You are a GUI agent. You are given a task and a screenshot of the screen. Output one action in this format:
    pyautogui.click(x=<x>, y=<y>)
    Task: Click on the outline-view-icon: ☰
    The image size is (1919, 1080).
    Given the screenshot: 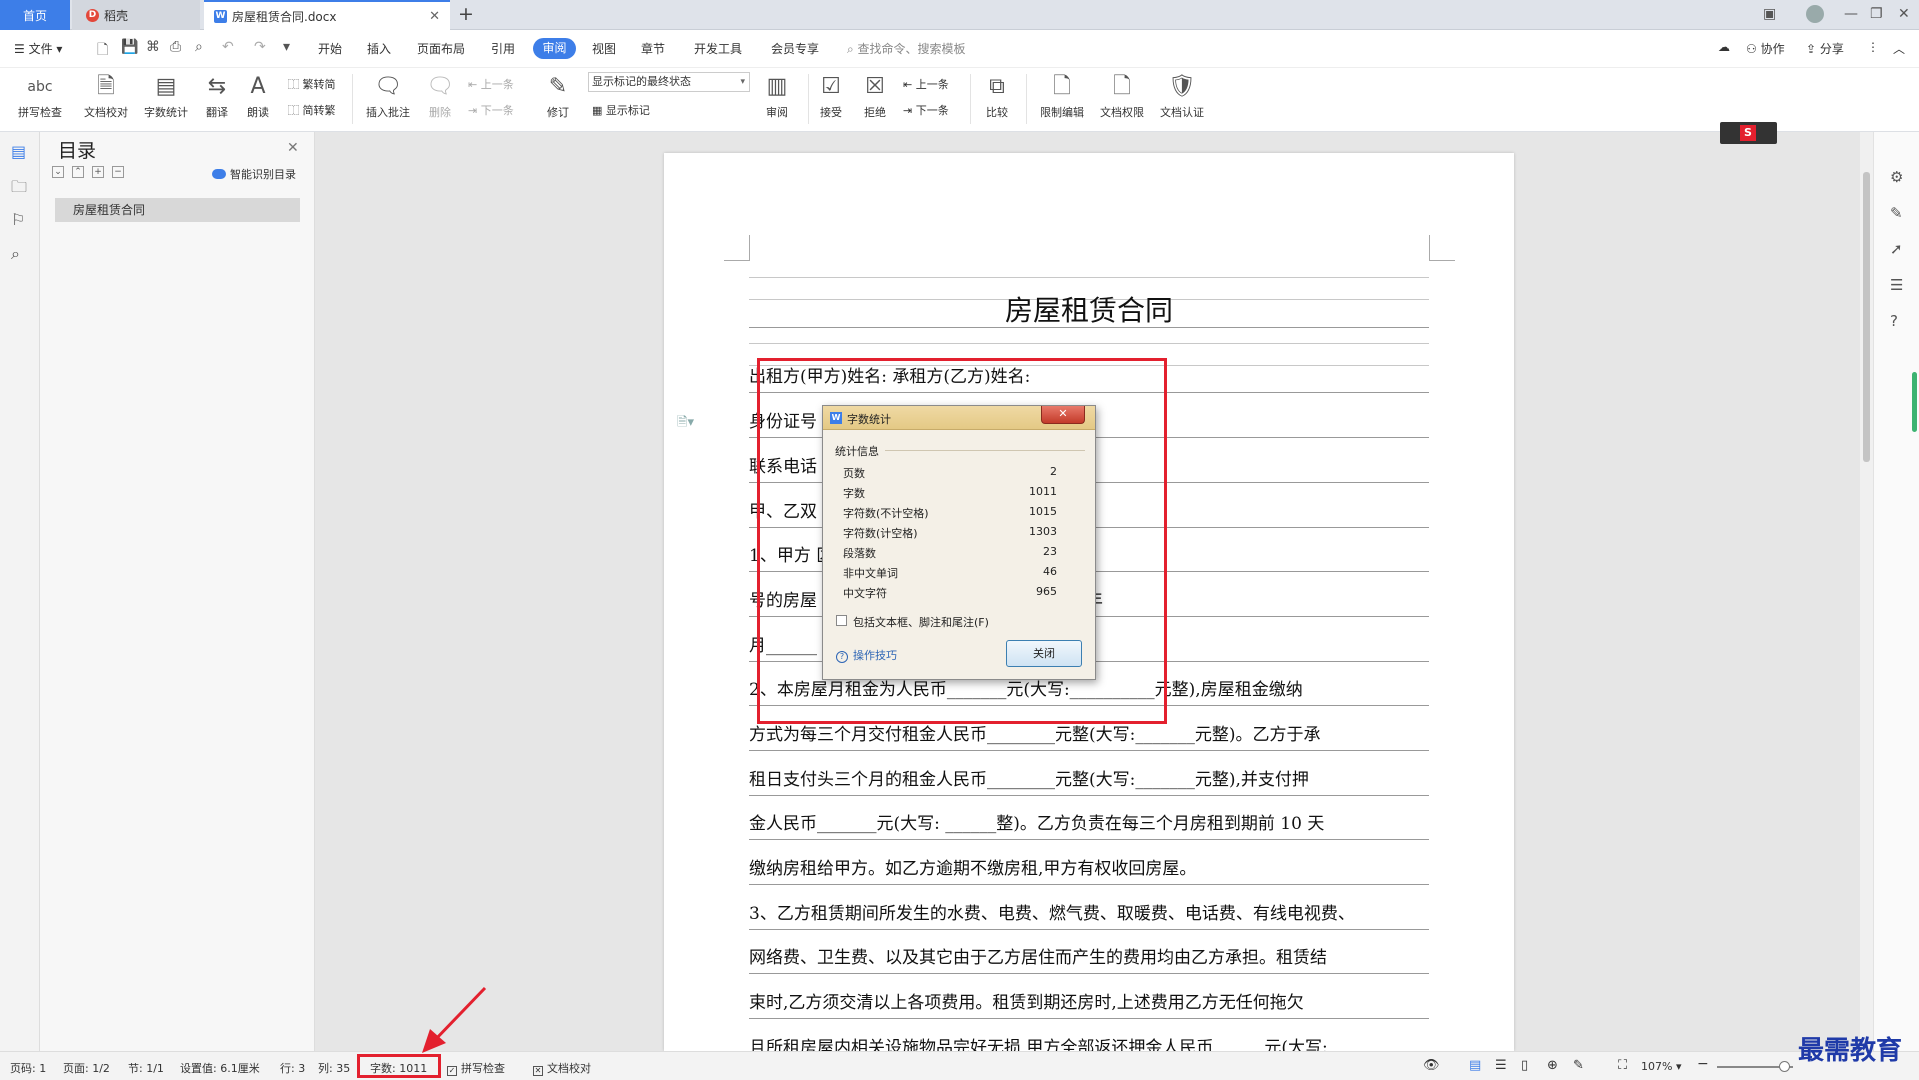 What is the action you would take?
    pyautogui.click(x=1501, y=1065)
    